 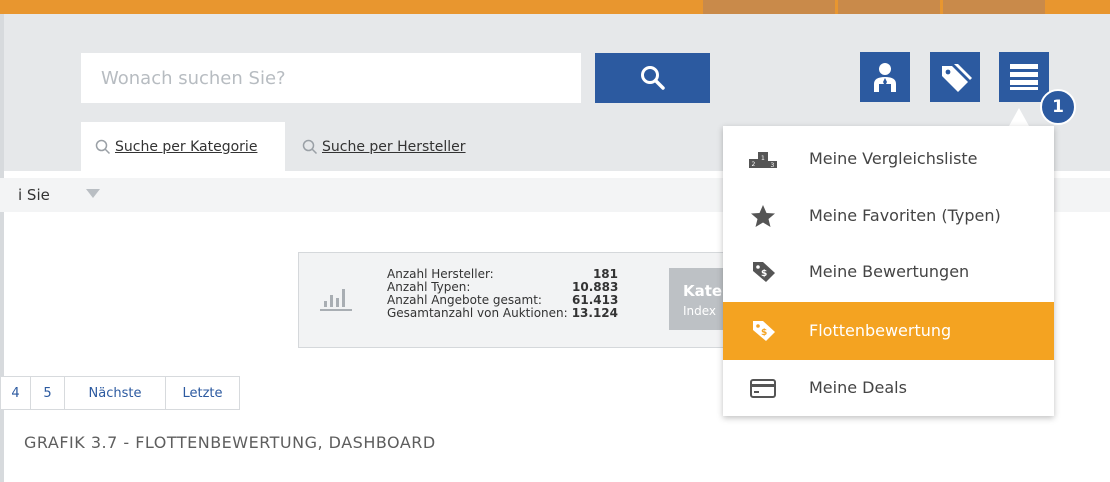 What do you see at coordinates (594, 313) in the screenshot?
I see `stats-value: 13.124` at bounding box center [594, 313].